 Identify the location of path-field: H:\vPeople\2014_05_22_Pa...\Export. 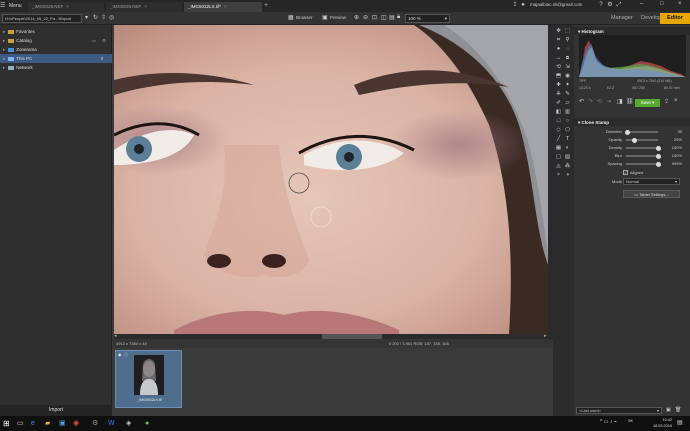
(42, 18).